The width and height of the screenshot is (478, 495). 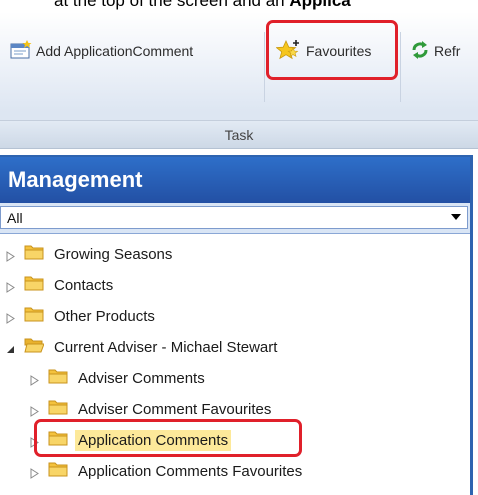 What do you see at coordinates (456, 217) in the screenshot?
I see `chevron-down-icon` at bounding box center [456, 217].